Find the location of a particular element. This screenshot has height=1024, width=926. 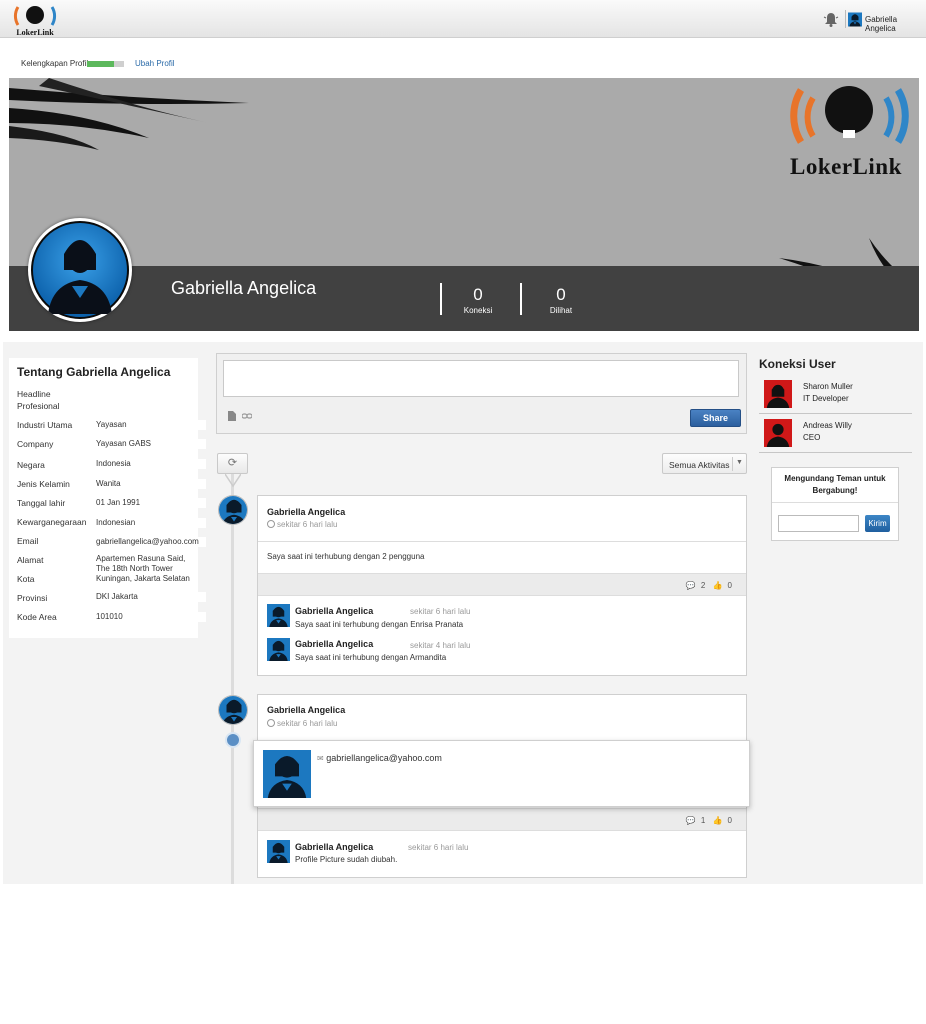

profile-completeness-bar is located at coordinates (105, 64).